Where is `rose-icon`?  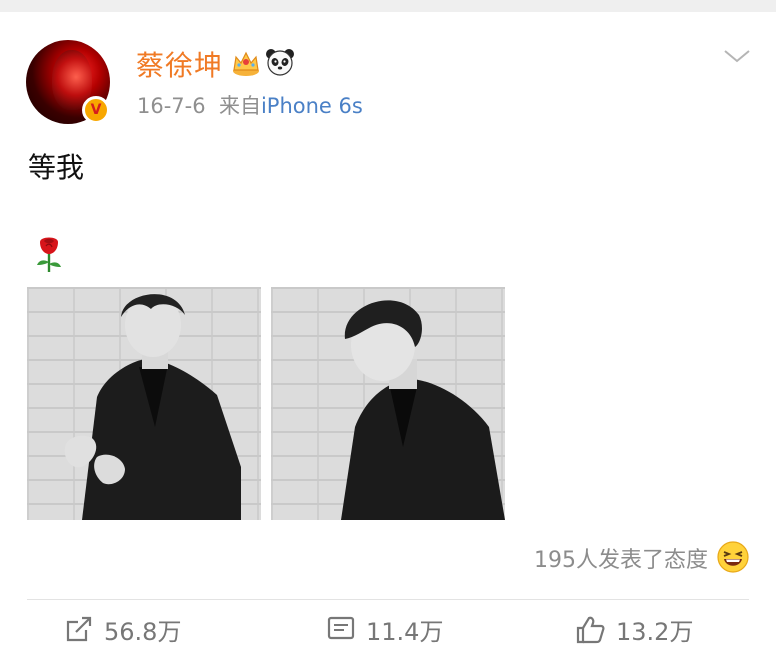
rose-icon is located at coordinates (49, 254).